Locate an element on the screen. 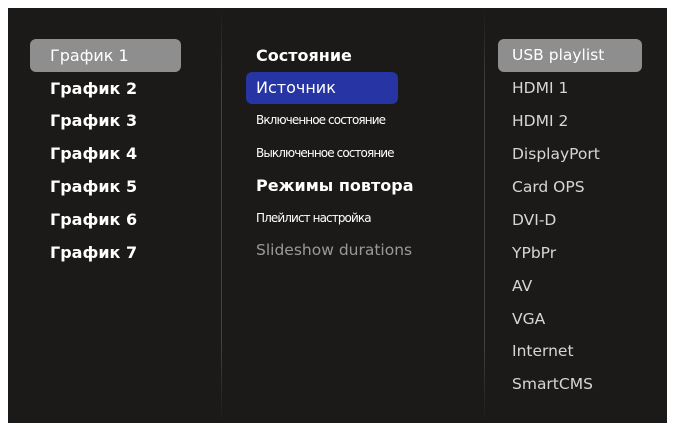 This screenshot has width=681, height=428. source-item-label: AV is located at coordinates (522, 285).